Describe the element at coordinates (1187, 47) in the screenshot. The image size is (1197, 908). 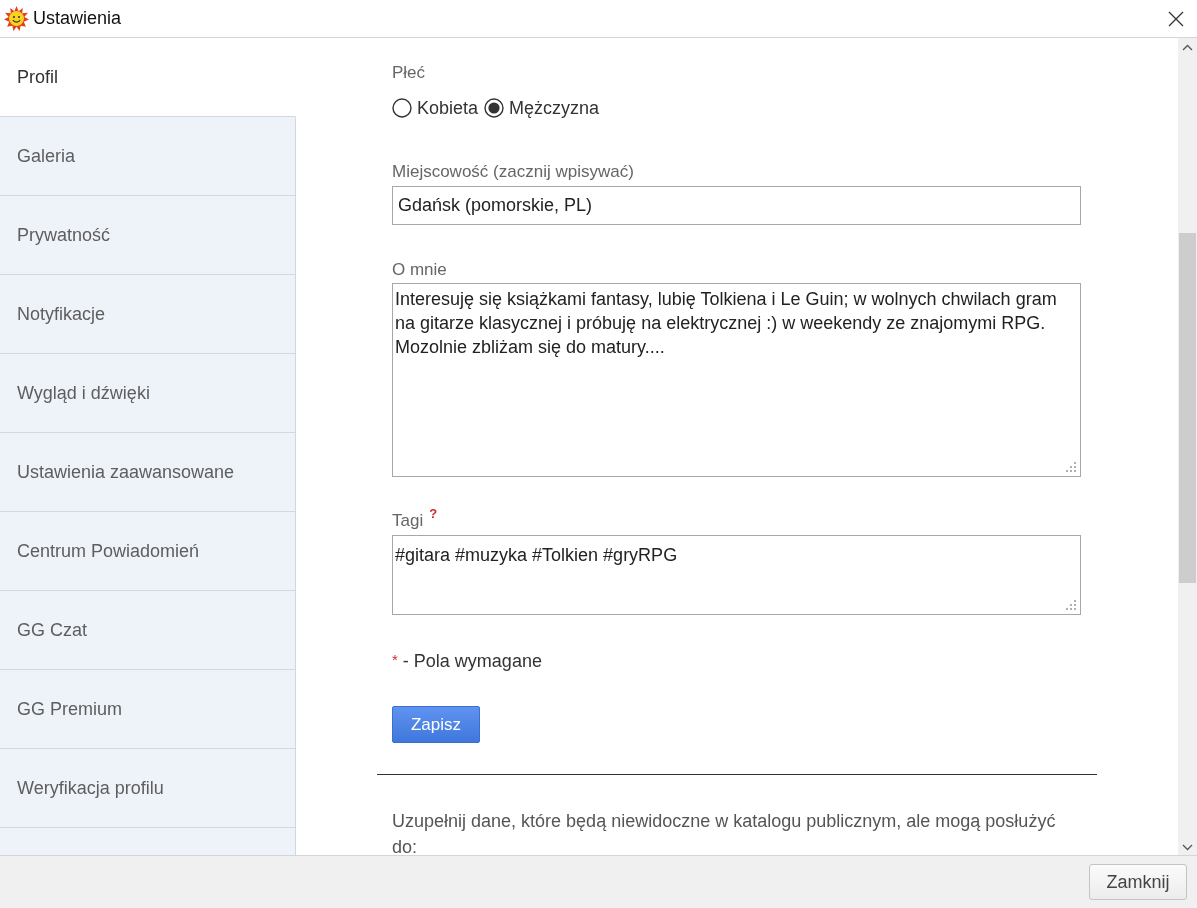
I see `chevron-up-icon` at that location.